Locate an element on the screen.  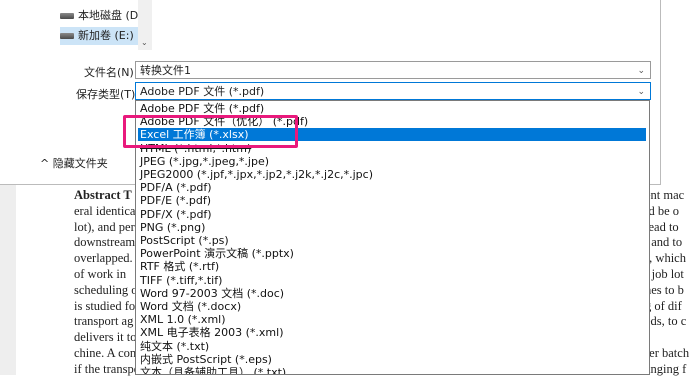
document-text-line: ent mac is located at coordinates (665, 195).